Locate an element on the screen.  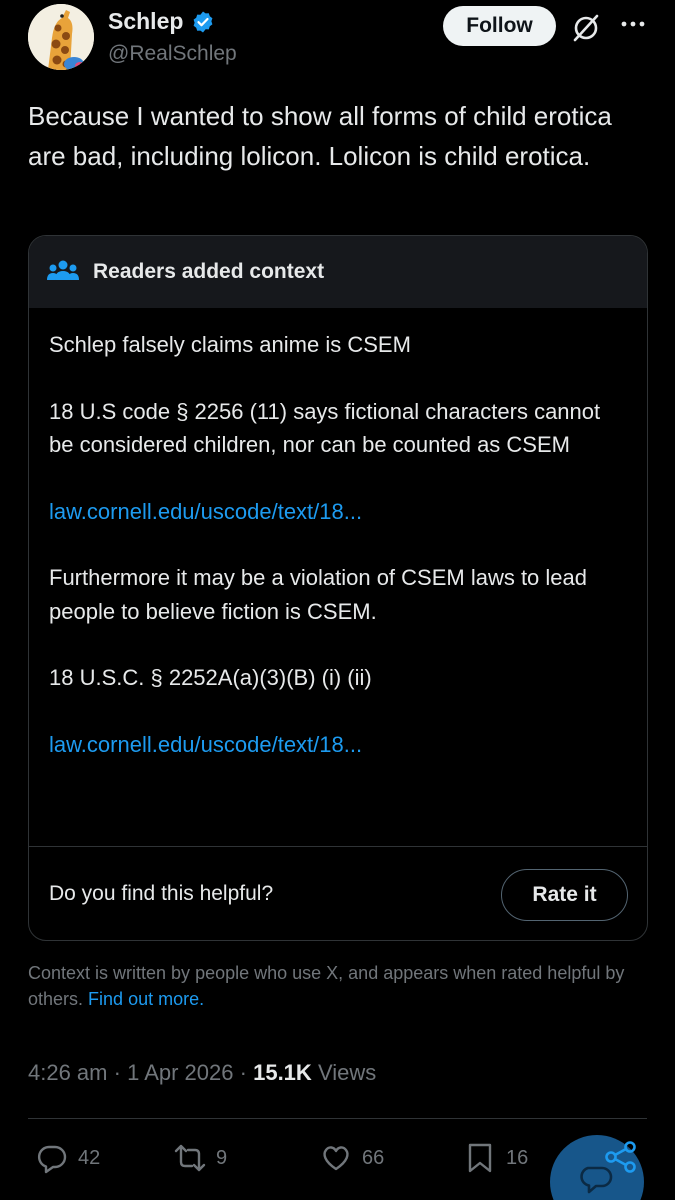
repost-button: 9 is located at coordinates (200, 1158).